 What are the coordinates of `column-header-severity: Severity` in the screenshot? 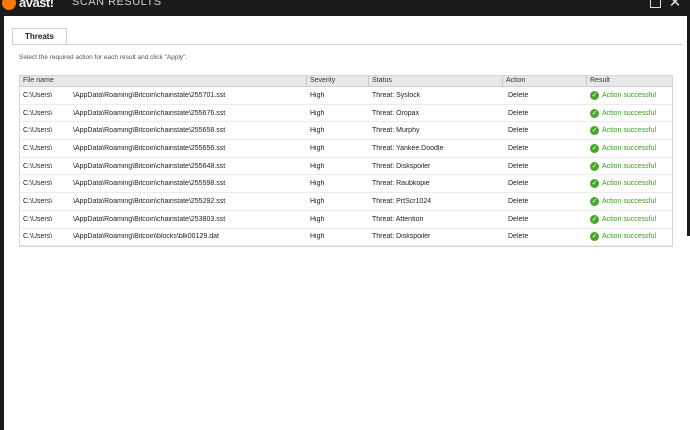 It's located at (338, 81).